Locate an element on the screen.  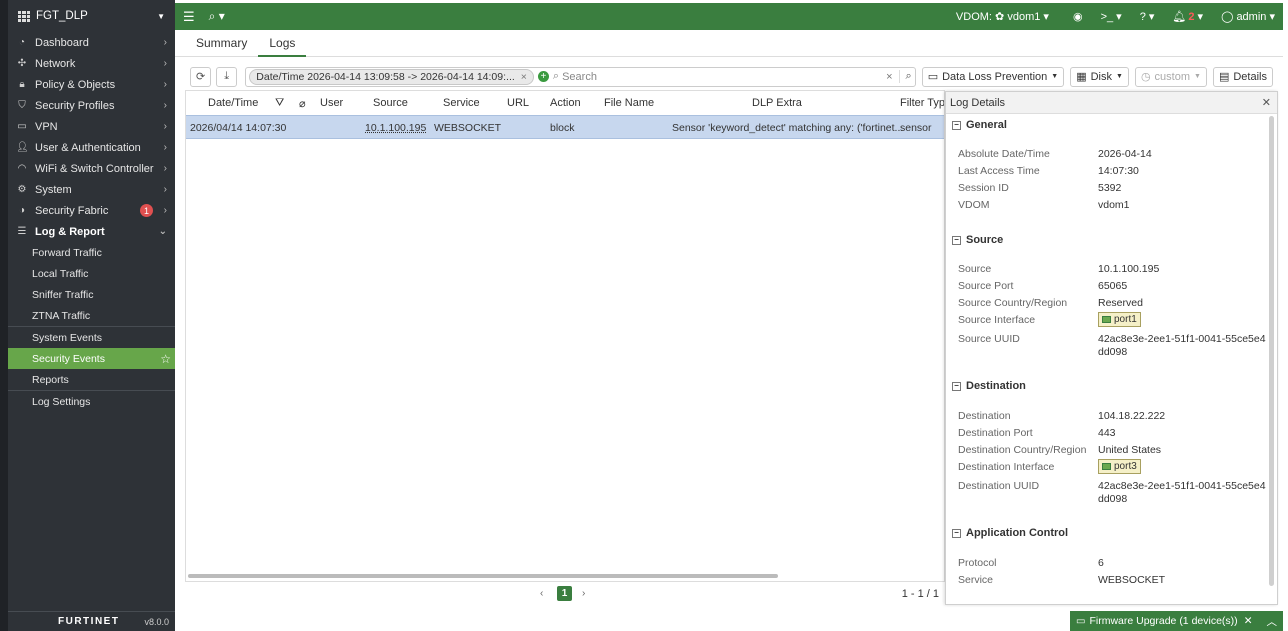
device-name: FGT_DLP is located at coordinates (62, 16).